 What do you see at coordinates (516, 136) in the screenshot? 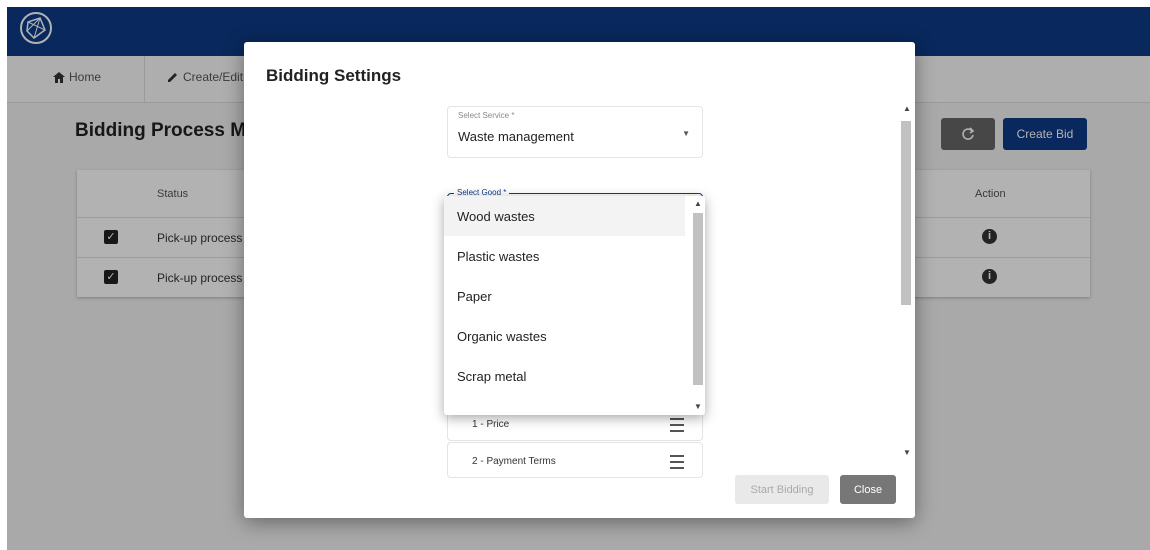
I see `select-service-value: Waste management` at bounding box center [516, 136].